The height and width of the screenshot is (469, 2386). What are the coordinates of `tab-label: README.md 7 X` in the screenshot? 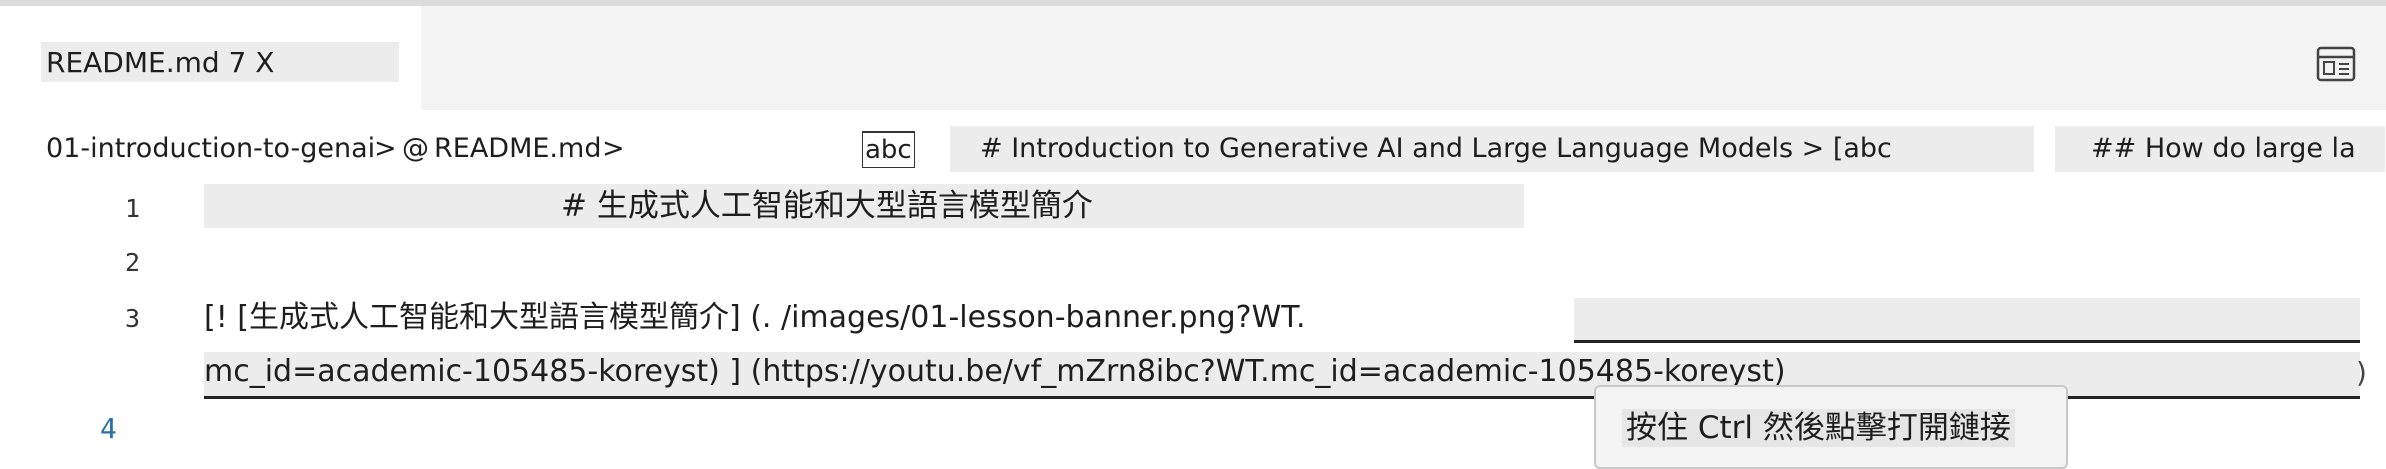 It's located at (160, 62).